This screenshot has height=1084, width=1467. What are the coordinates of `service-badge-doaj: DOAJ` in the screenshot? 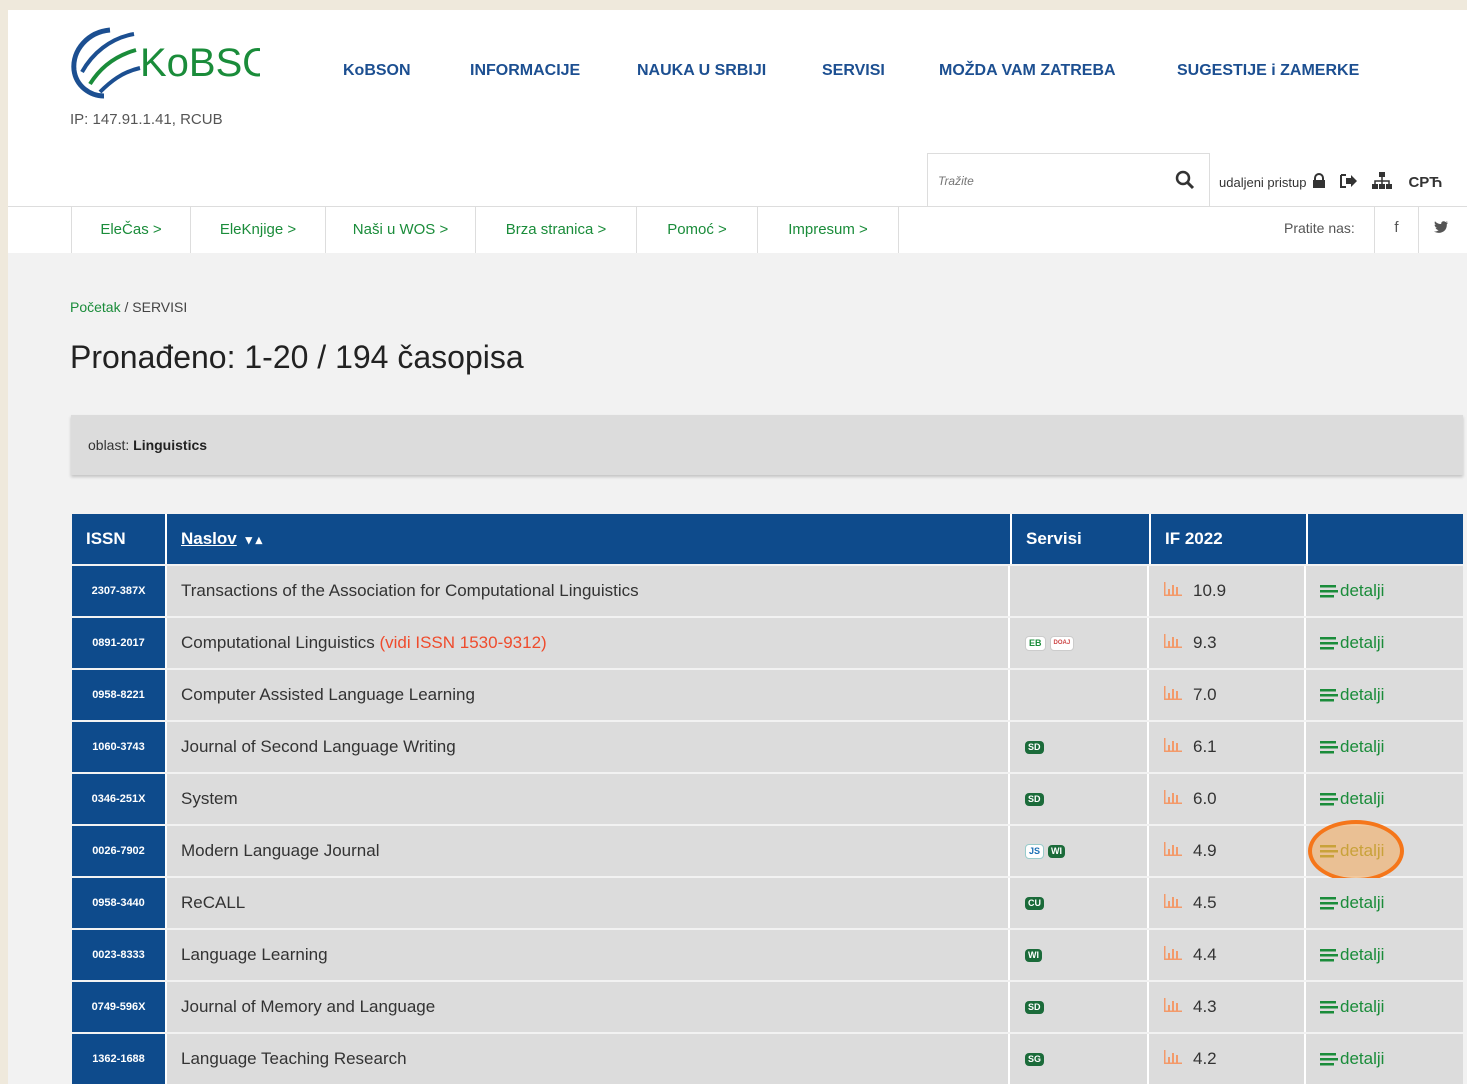 It's located at (1062, 643).